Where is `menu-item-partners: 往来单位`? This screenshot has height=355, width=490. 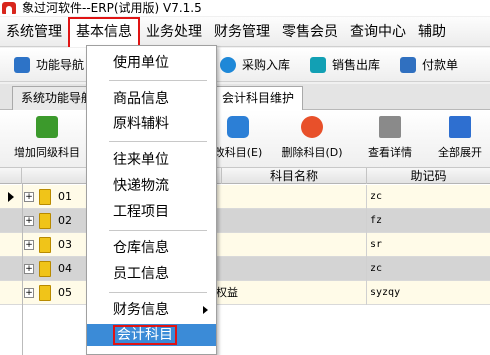 menu-item-partners: 往来单位 is located at coordinates (151, 160).